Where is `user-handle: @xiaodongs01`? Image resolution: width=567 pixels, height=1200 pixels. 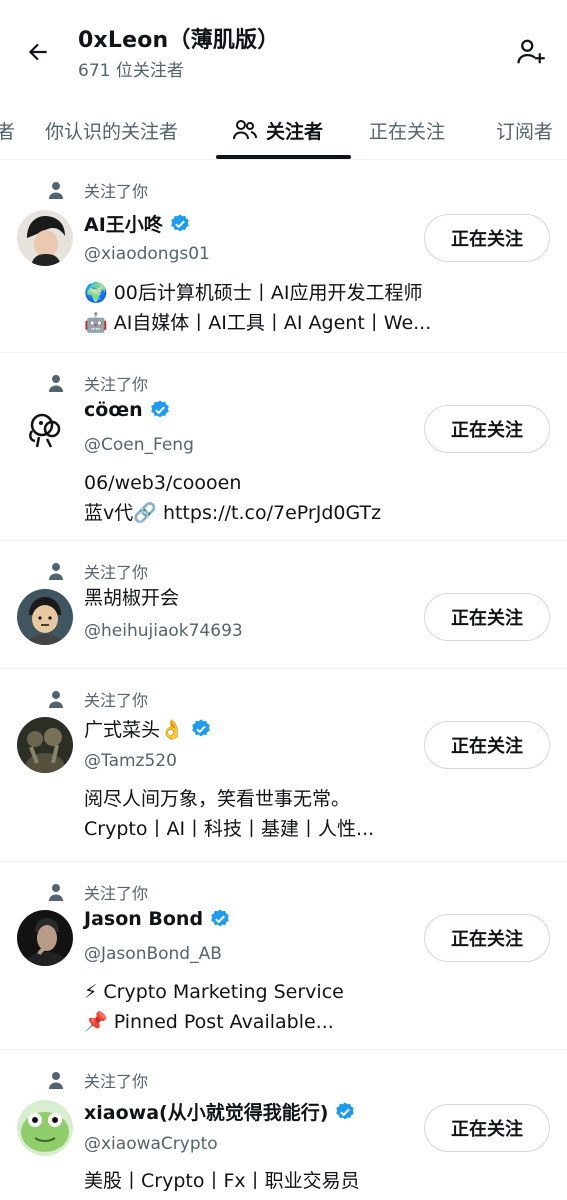 user-handle: @xiaodongs01 is located at coordinates (147, 254).